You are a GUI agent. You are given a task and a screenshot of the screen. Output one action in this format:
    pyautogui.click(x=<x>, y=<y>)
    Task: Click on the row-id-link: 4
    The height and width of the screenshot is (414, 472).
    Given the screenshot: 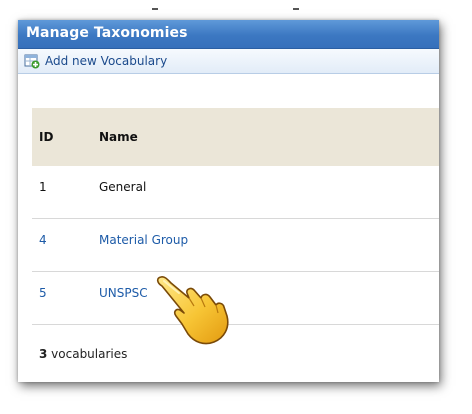 What is the action you would take?
    pyautogui.click(x=43, y=240)
    